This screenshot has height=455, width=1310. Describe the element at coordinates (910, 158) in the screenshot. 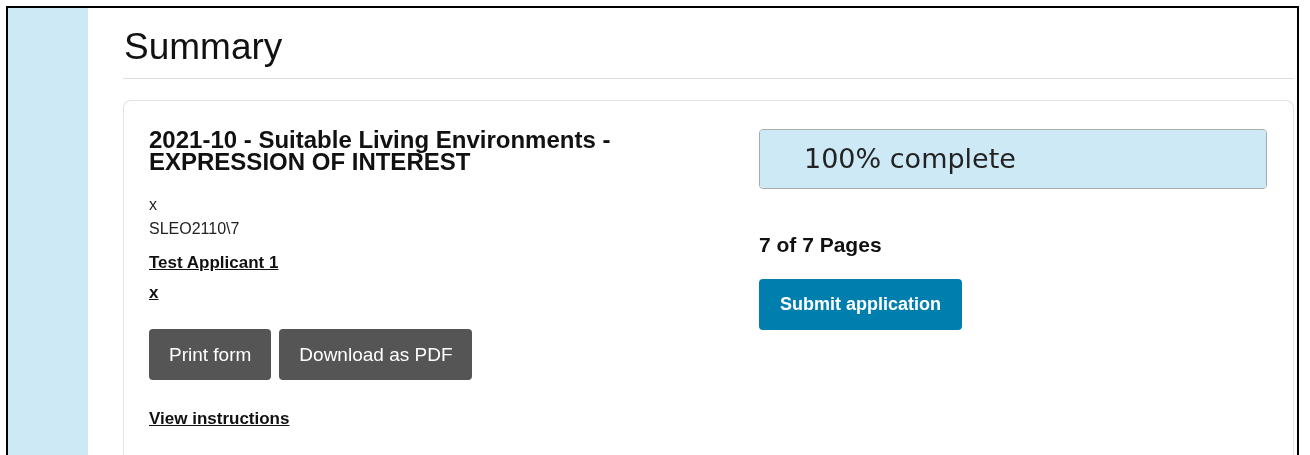

I see `progress-label: 100% complete` at that location.